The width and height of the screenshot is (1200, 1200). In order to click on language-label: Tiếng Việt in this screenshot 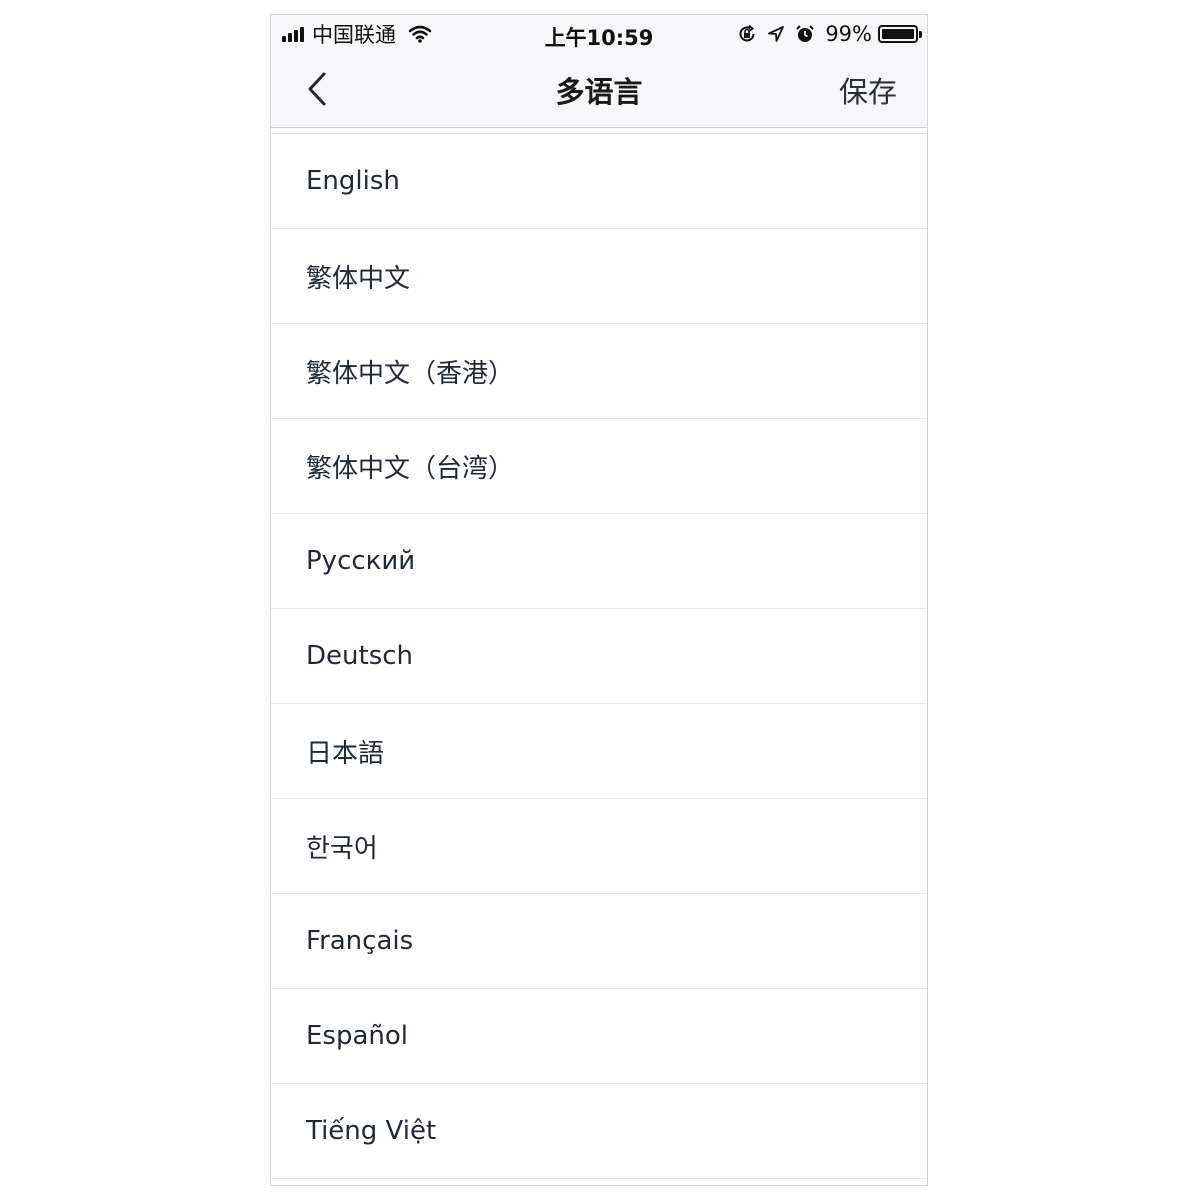, I will do `click(371, 1131)`.